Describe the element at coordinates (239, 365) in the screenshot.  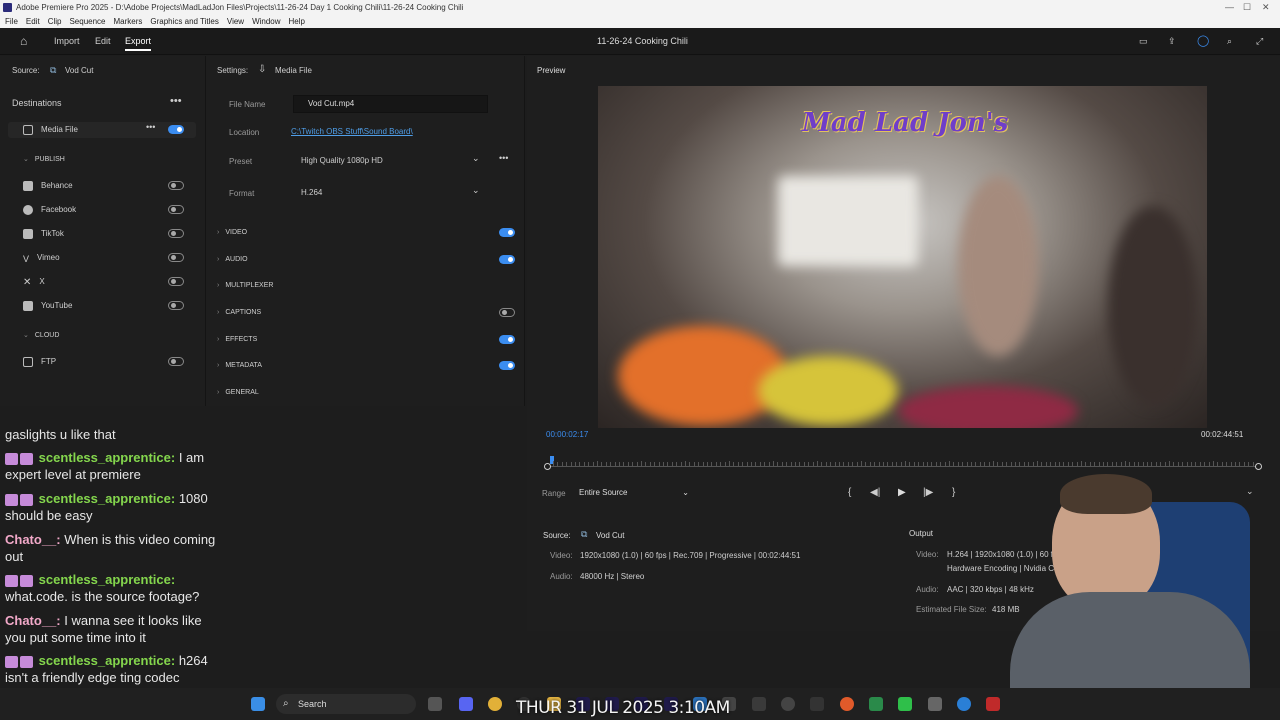
I see `section-metadata: › METADATA` at that location.